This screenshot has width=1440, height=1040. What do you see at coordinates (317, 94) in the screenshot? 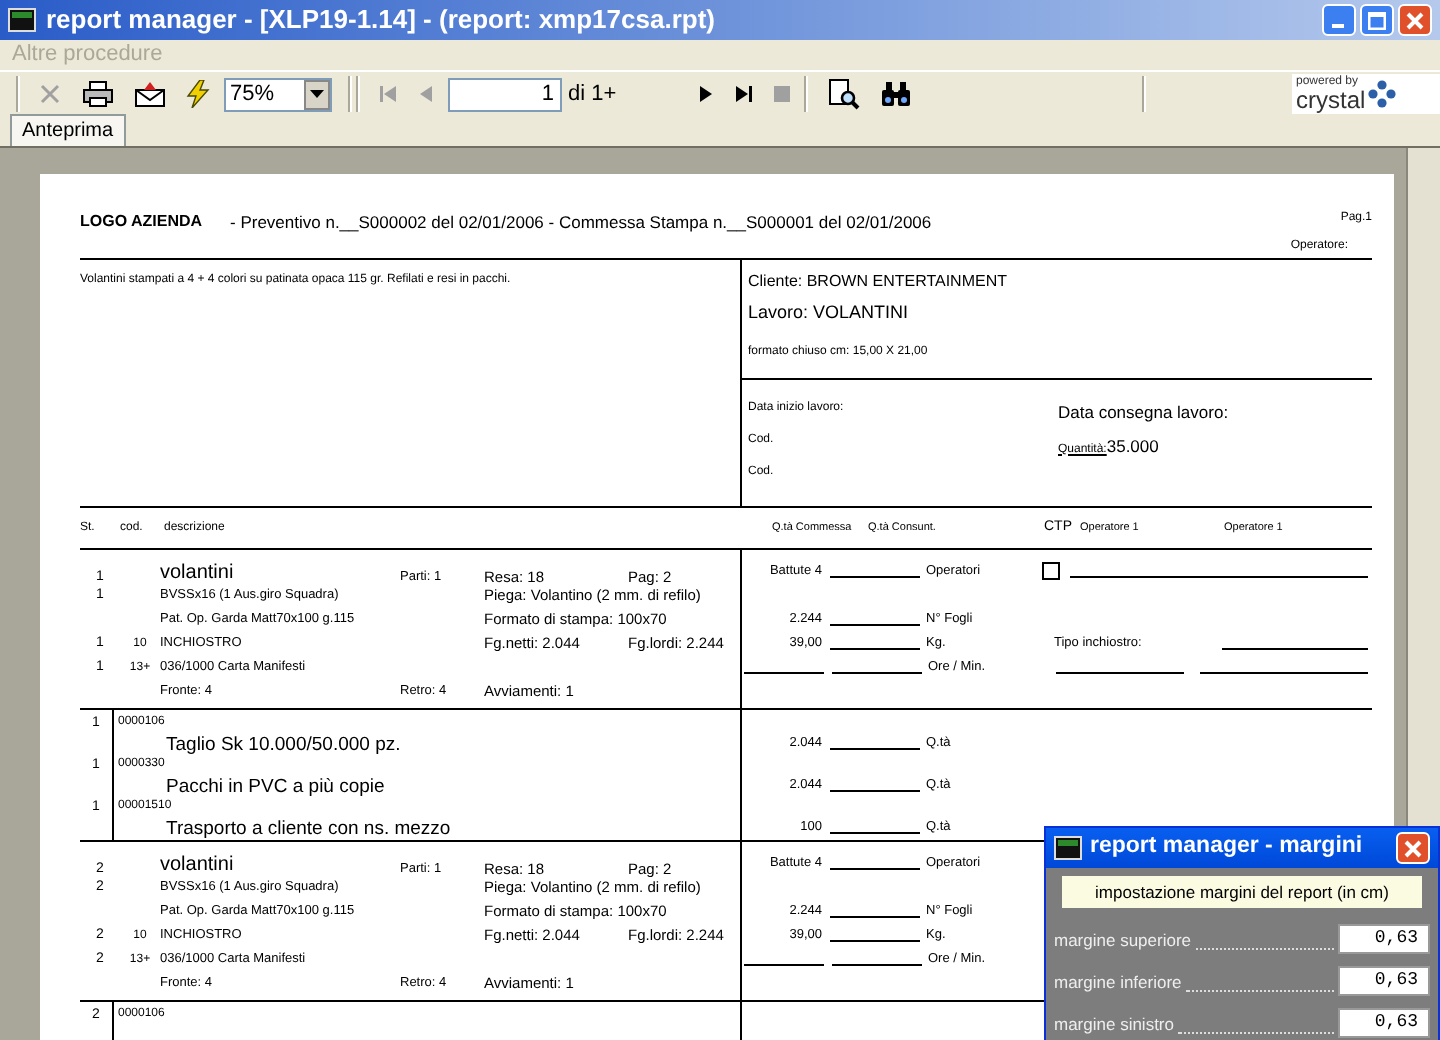
I see `caret-icon` at bounding box center [317, 94].